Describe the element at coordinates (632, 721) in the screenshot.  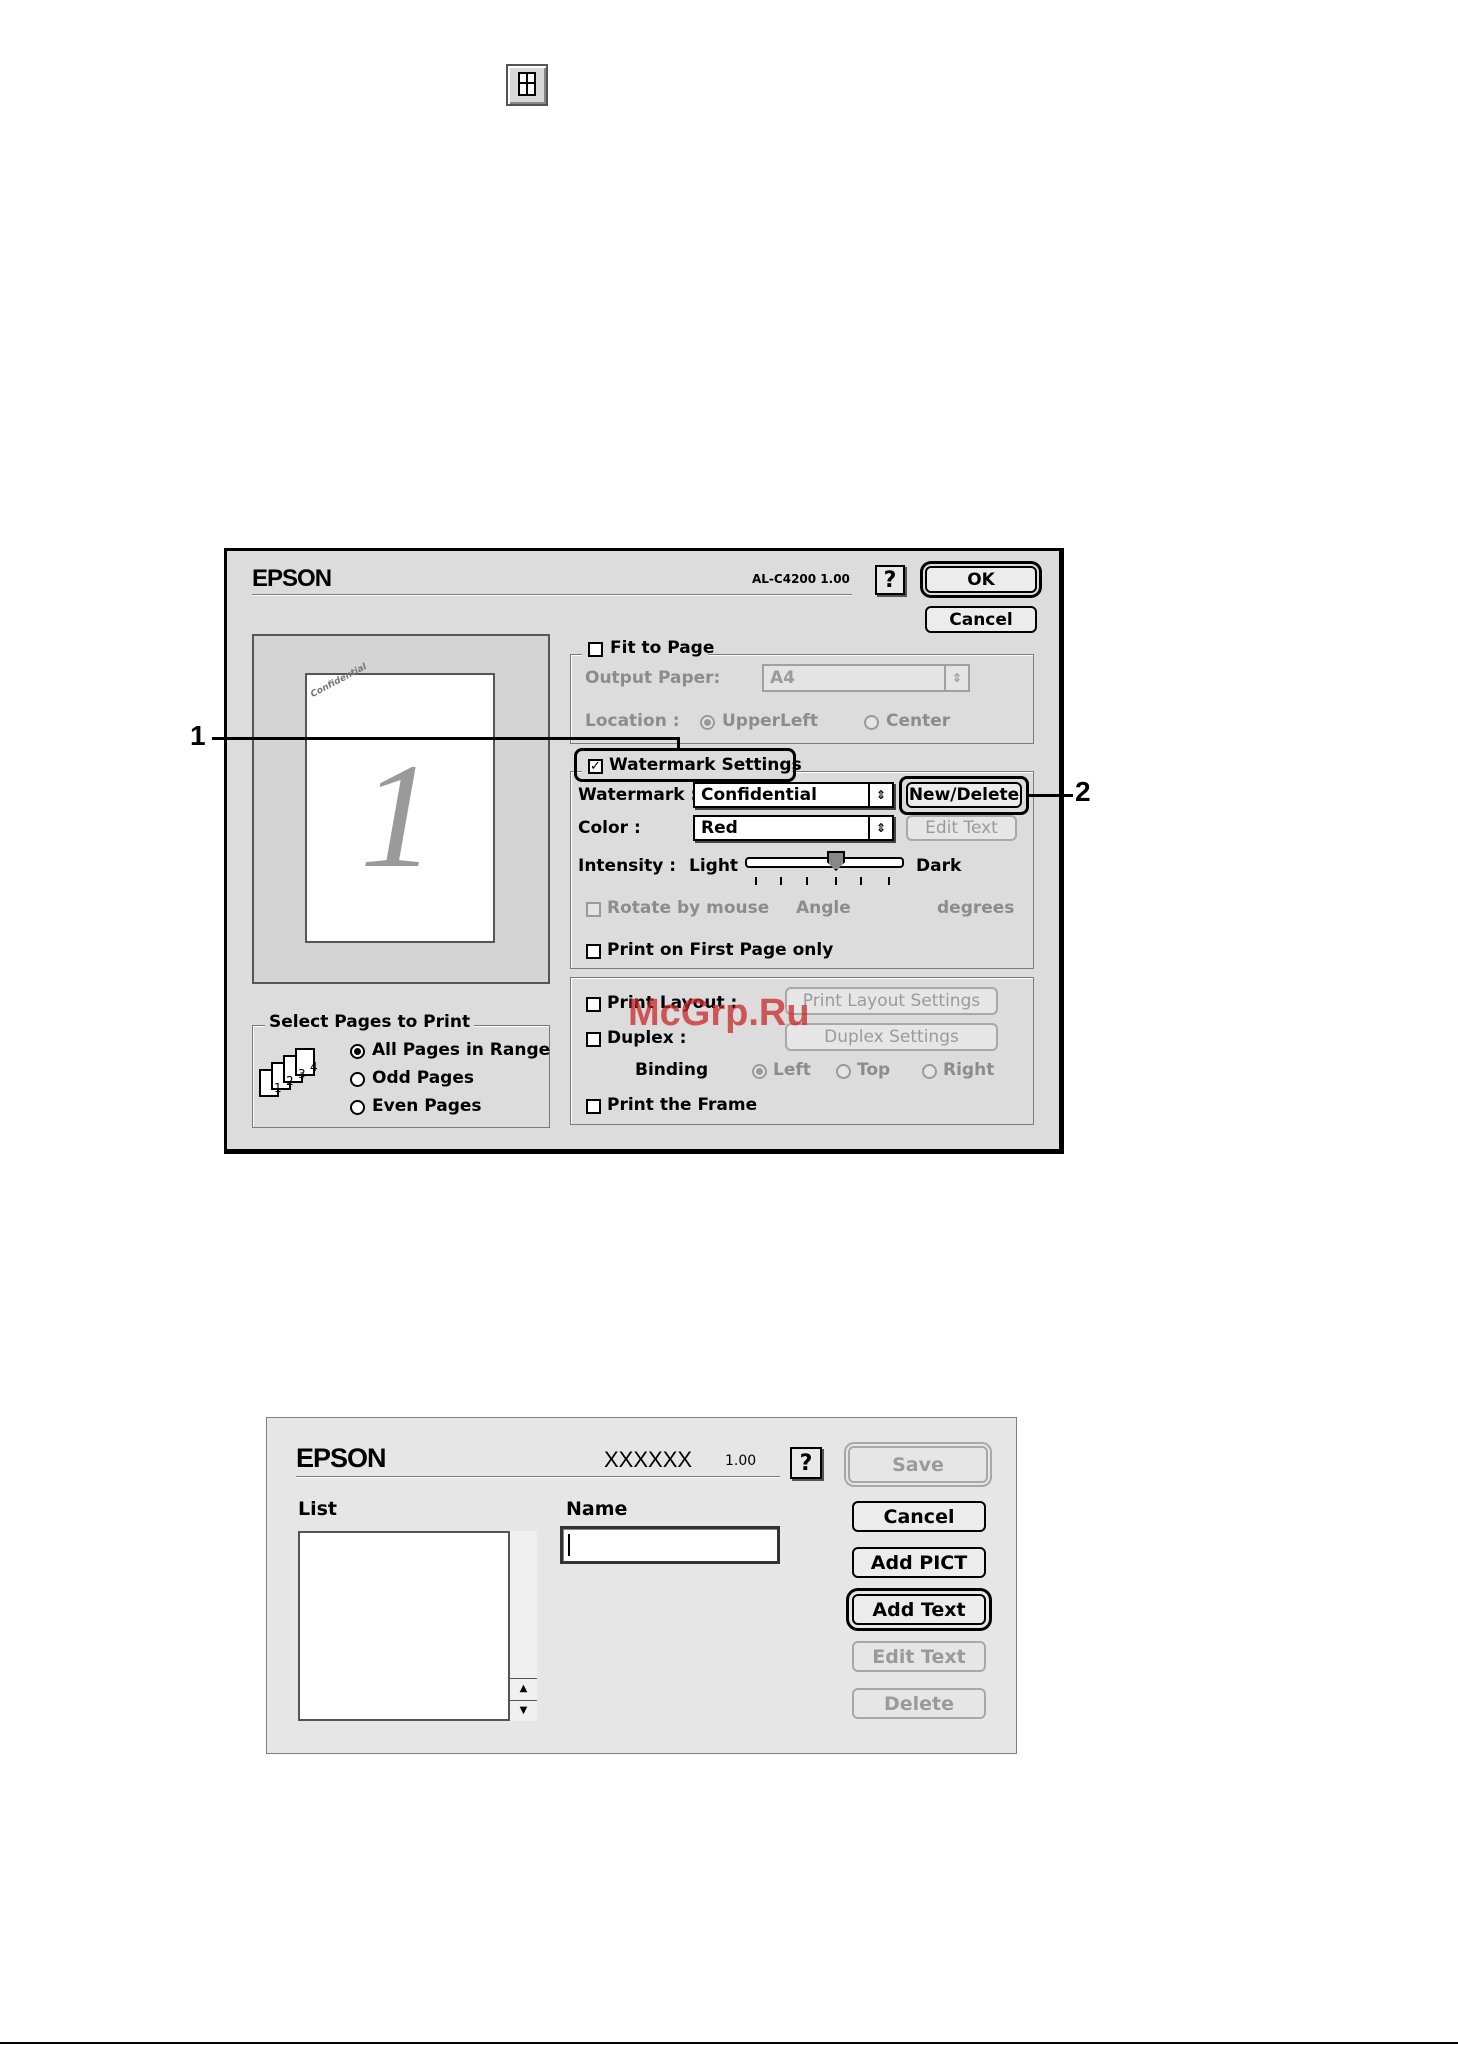
I see `location-label: Location :` at that location.